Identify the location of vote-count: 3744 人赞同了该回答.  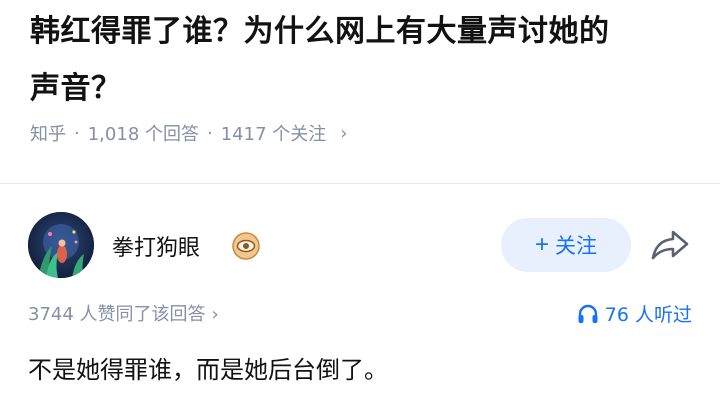
(117, 314).